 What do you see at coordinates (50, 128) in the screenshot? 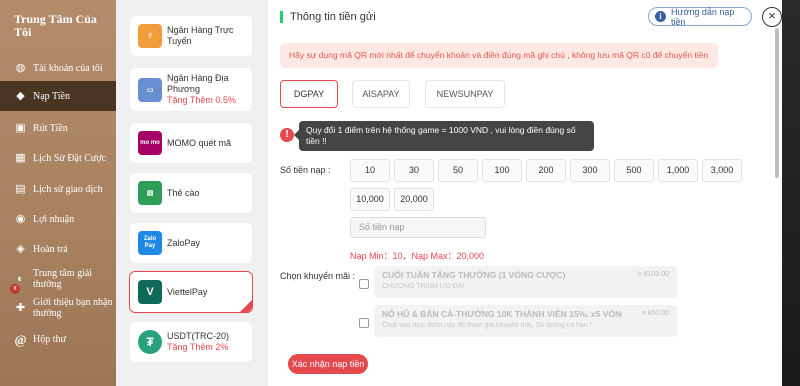
I see `sidebar-item-label: Rút Tiền` at bounding box center [50, 128].